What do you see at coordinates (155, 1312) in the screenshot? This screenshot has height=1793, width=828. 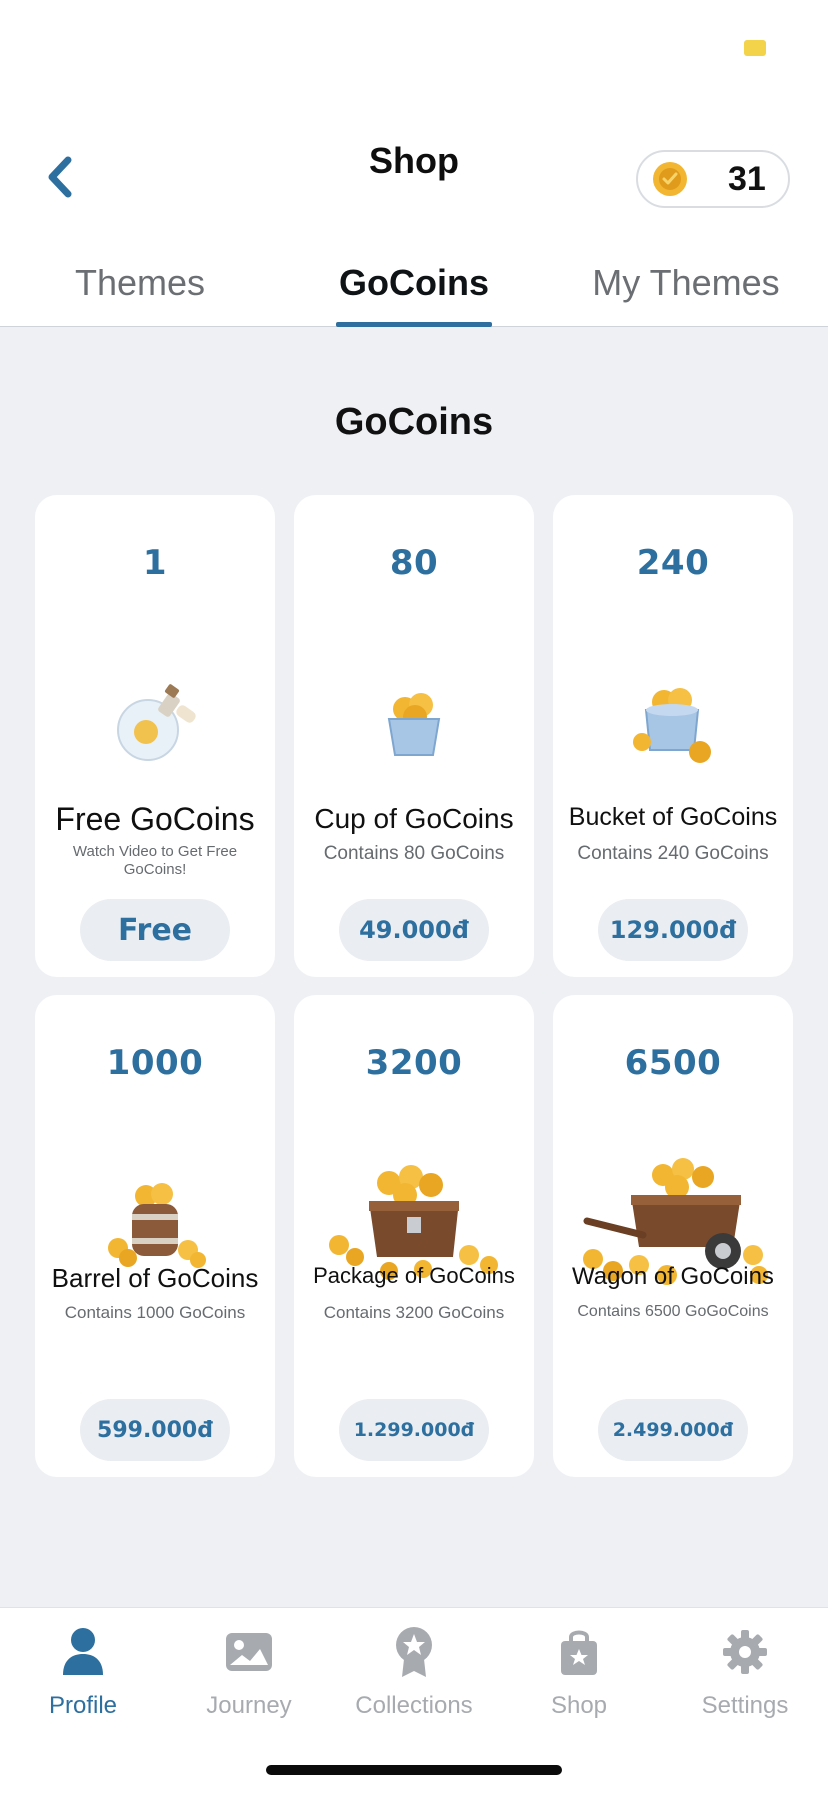 I see `product-description: Contains 1000 GoCoins` at bounding box center [155, 1312].